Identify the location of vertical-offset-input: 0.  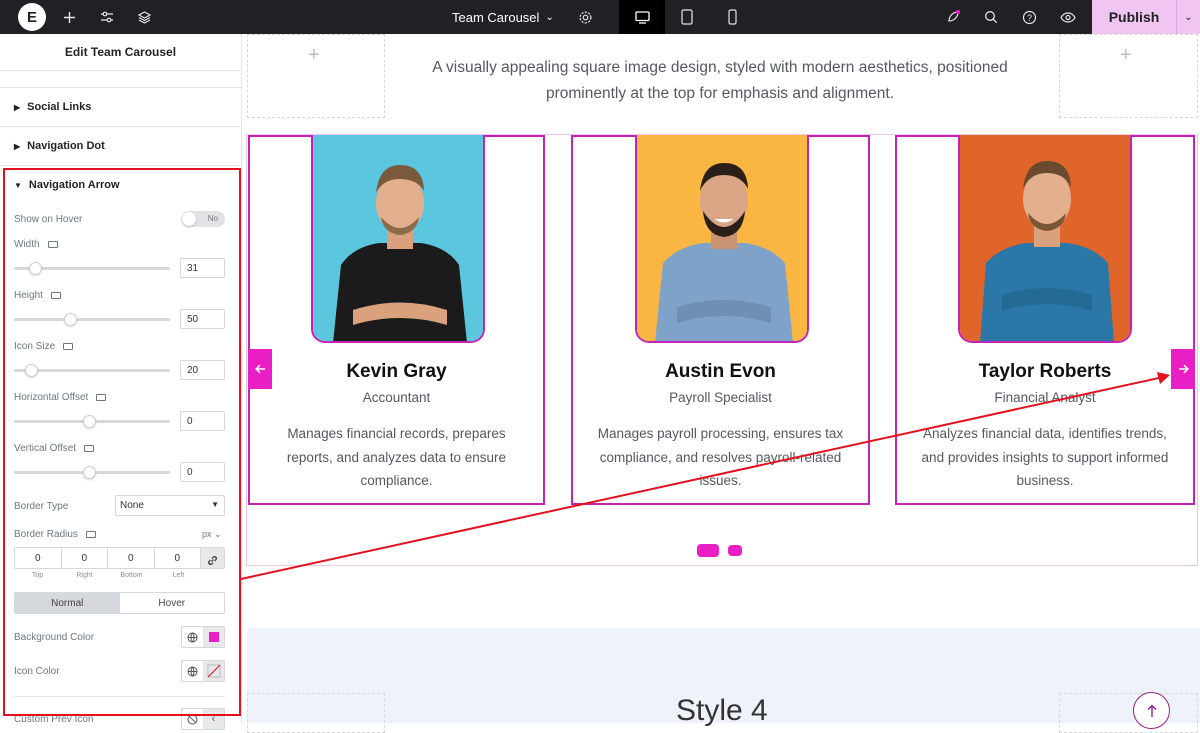
(202, 472).